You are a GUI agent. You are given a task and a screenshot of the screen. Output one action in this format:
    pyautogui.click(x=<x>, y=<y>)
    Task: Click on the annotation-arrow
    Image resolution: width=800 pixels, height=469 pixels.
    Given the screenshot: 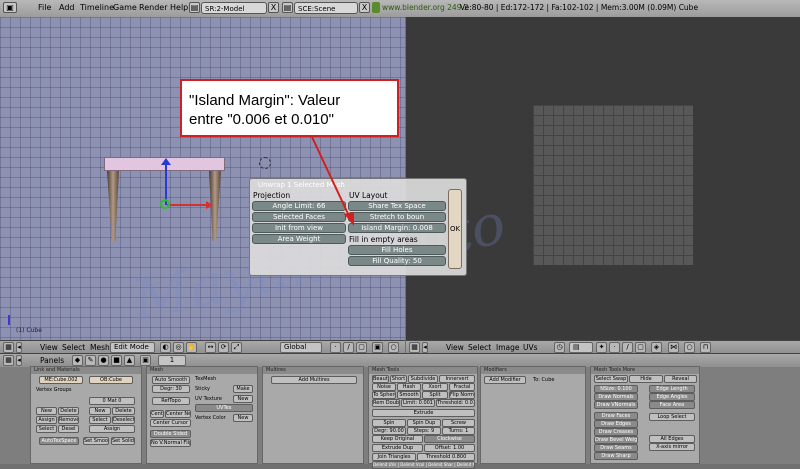 What is the action you would take?
    pyautogui.click(x=332, y=181)
    